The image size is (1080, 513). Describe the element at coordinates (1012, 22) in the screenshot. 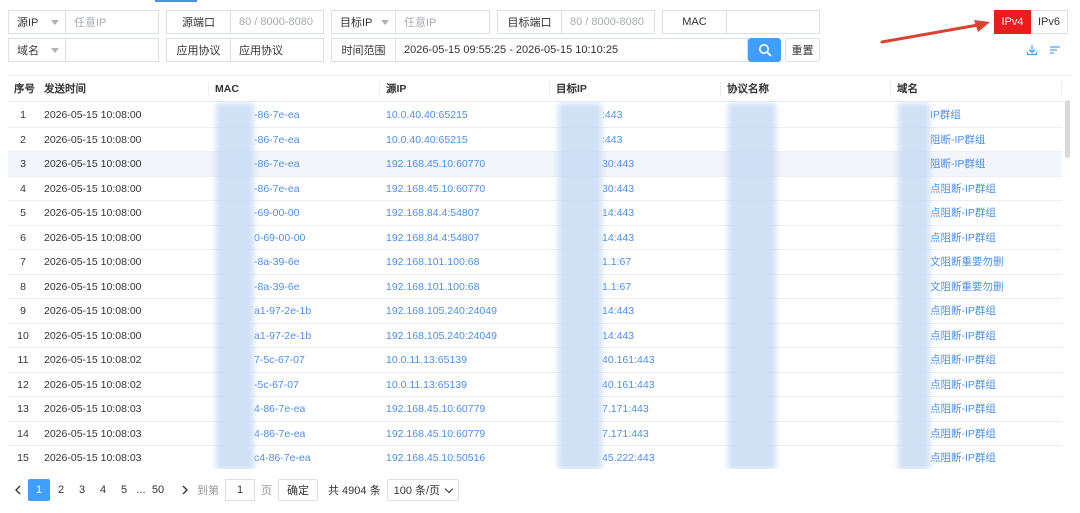

I see `ipv4-button: IPv4` at that location.